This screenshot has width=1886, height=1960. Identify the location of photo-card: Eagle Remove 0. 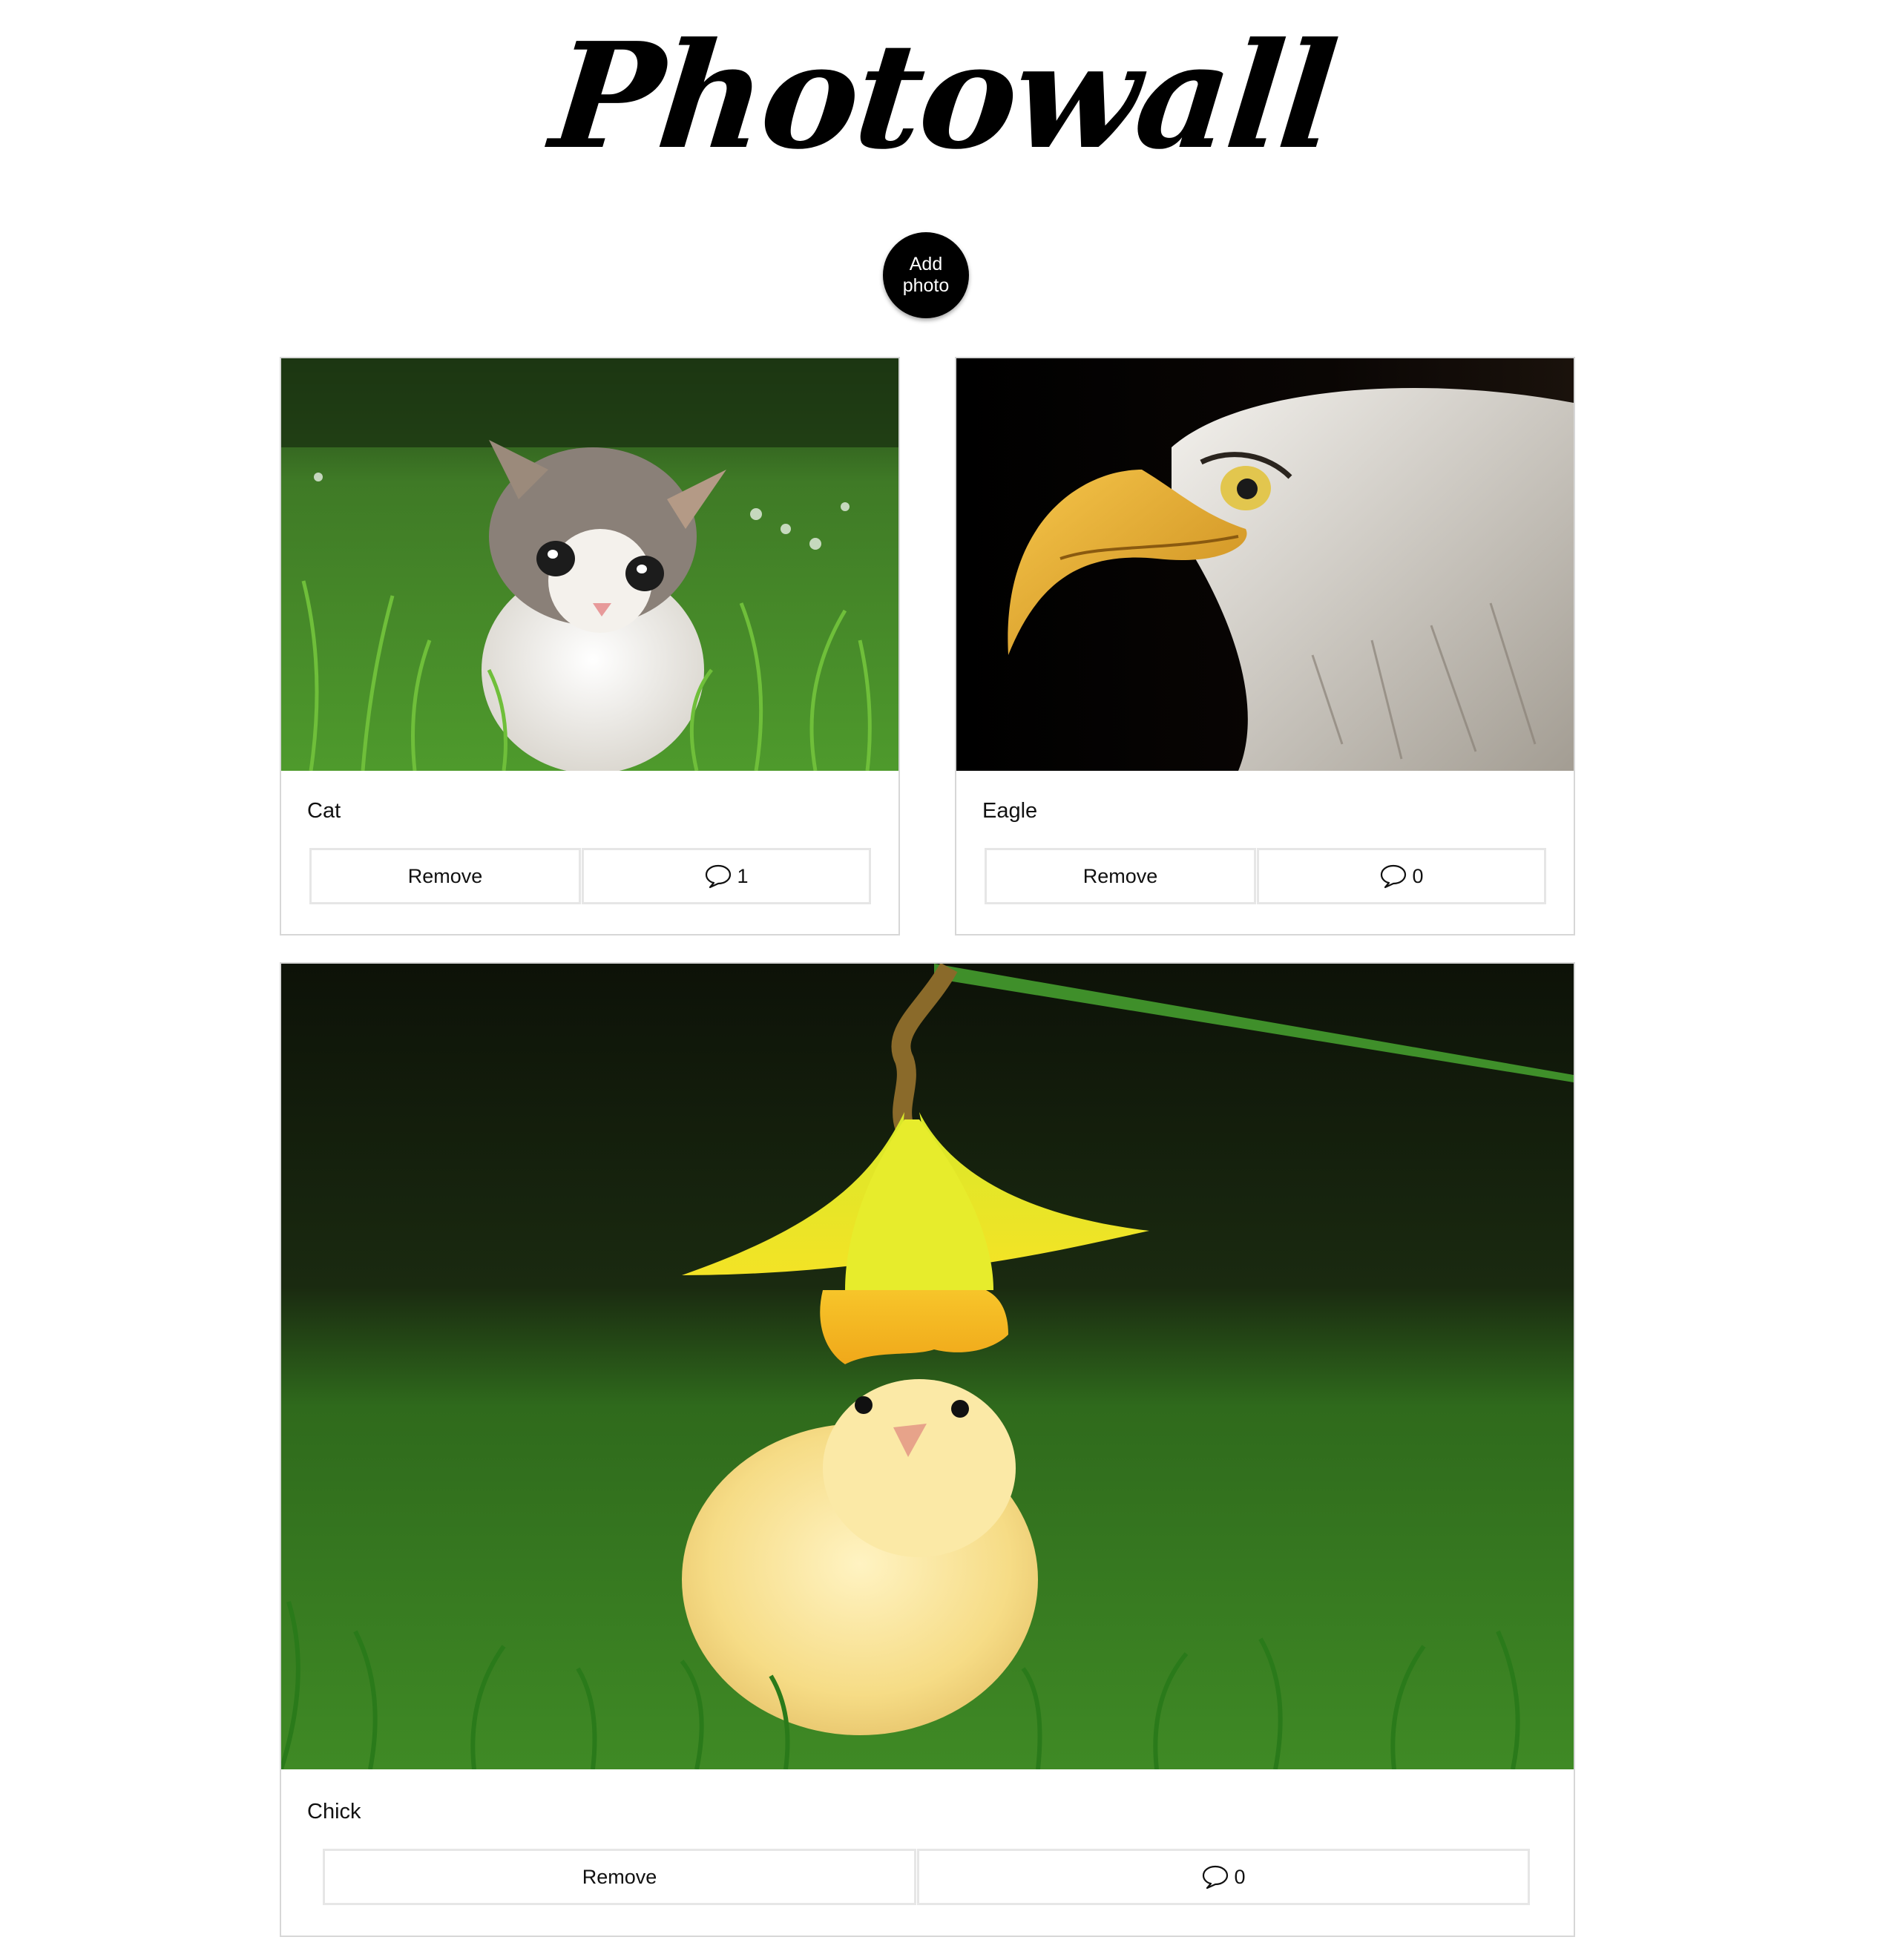
(1265, 646).